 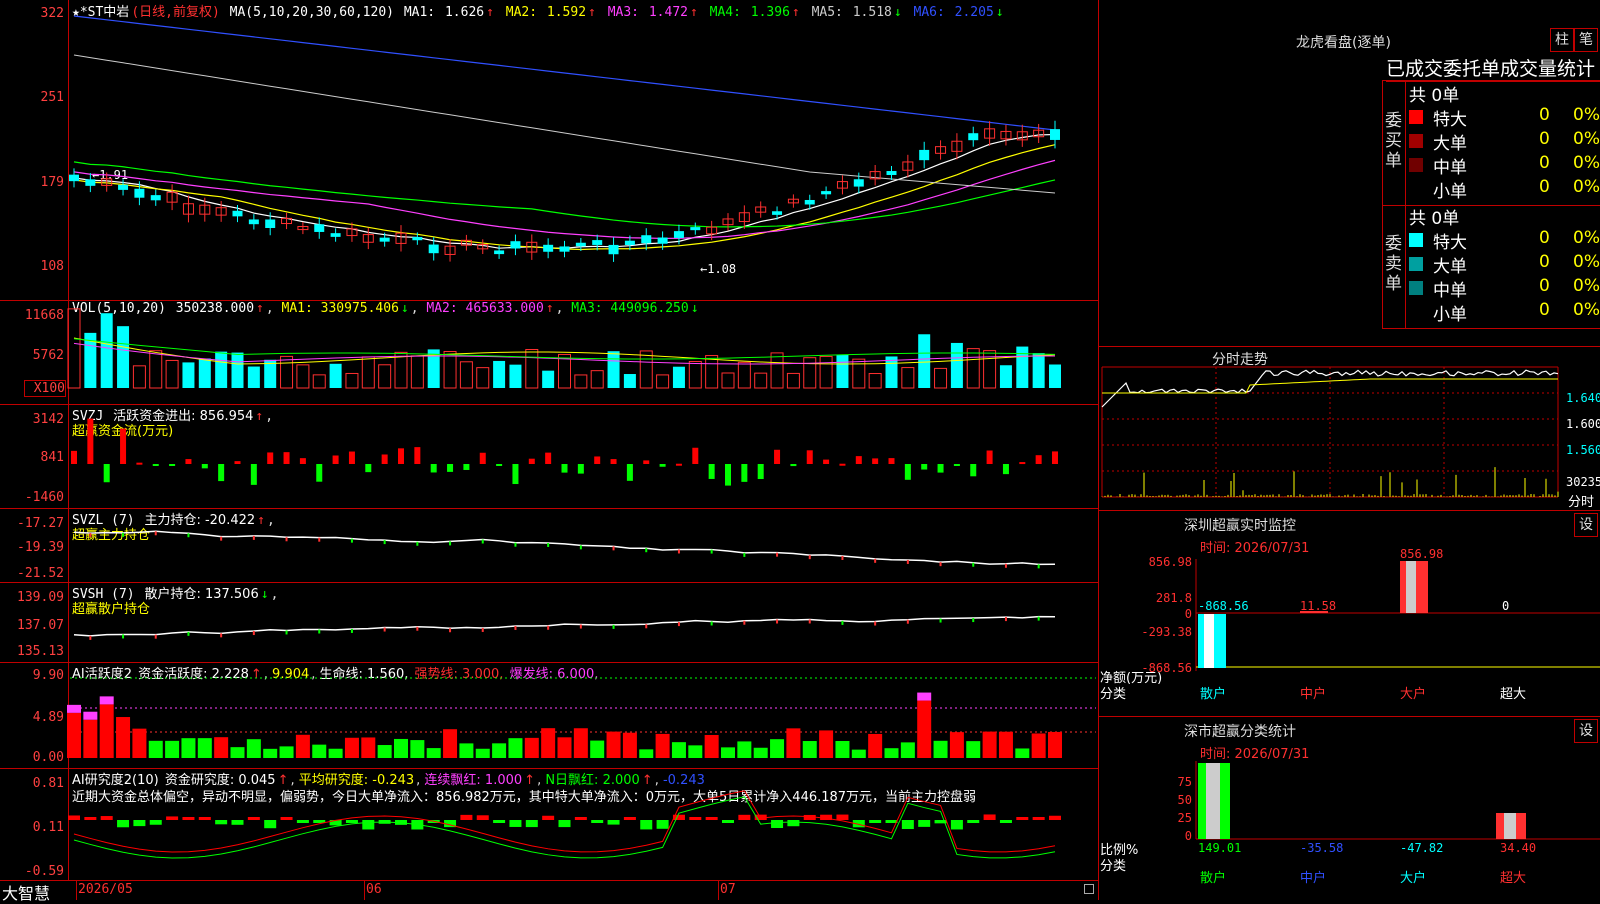 What do you see at coordinates (564, 348) in the screenshot?
I see `volume-chart` at bounding box center [564, 348].